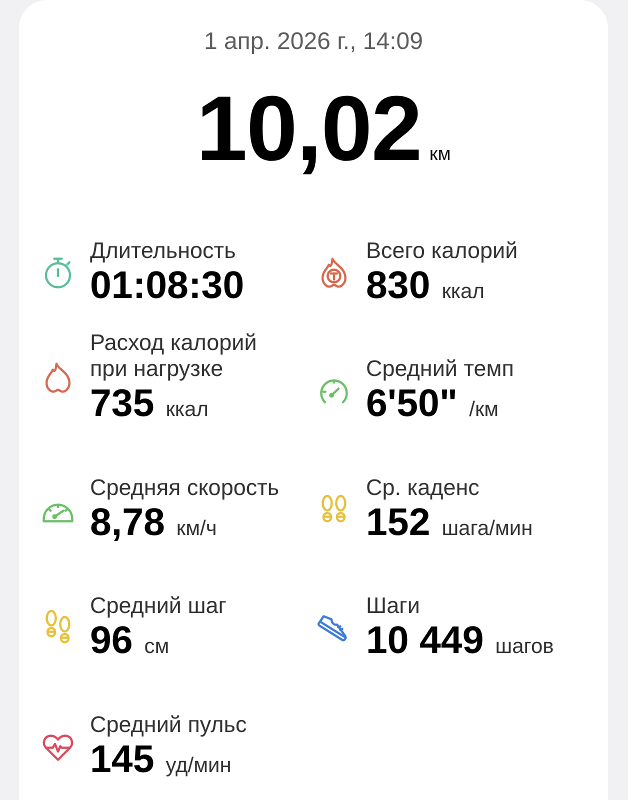 This screenshot has width=628, height=800. What do you see at coordinates (158, 606) in the screenshot?
I see `stat-label: Средний шаг` at bounding box center [158, 606].